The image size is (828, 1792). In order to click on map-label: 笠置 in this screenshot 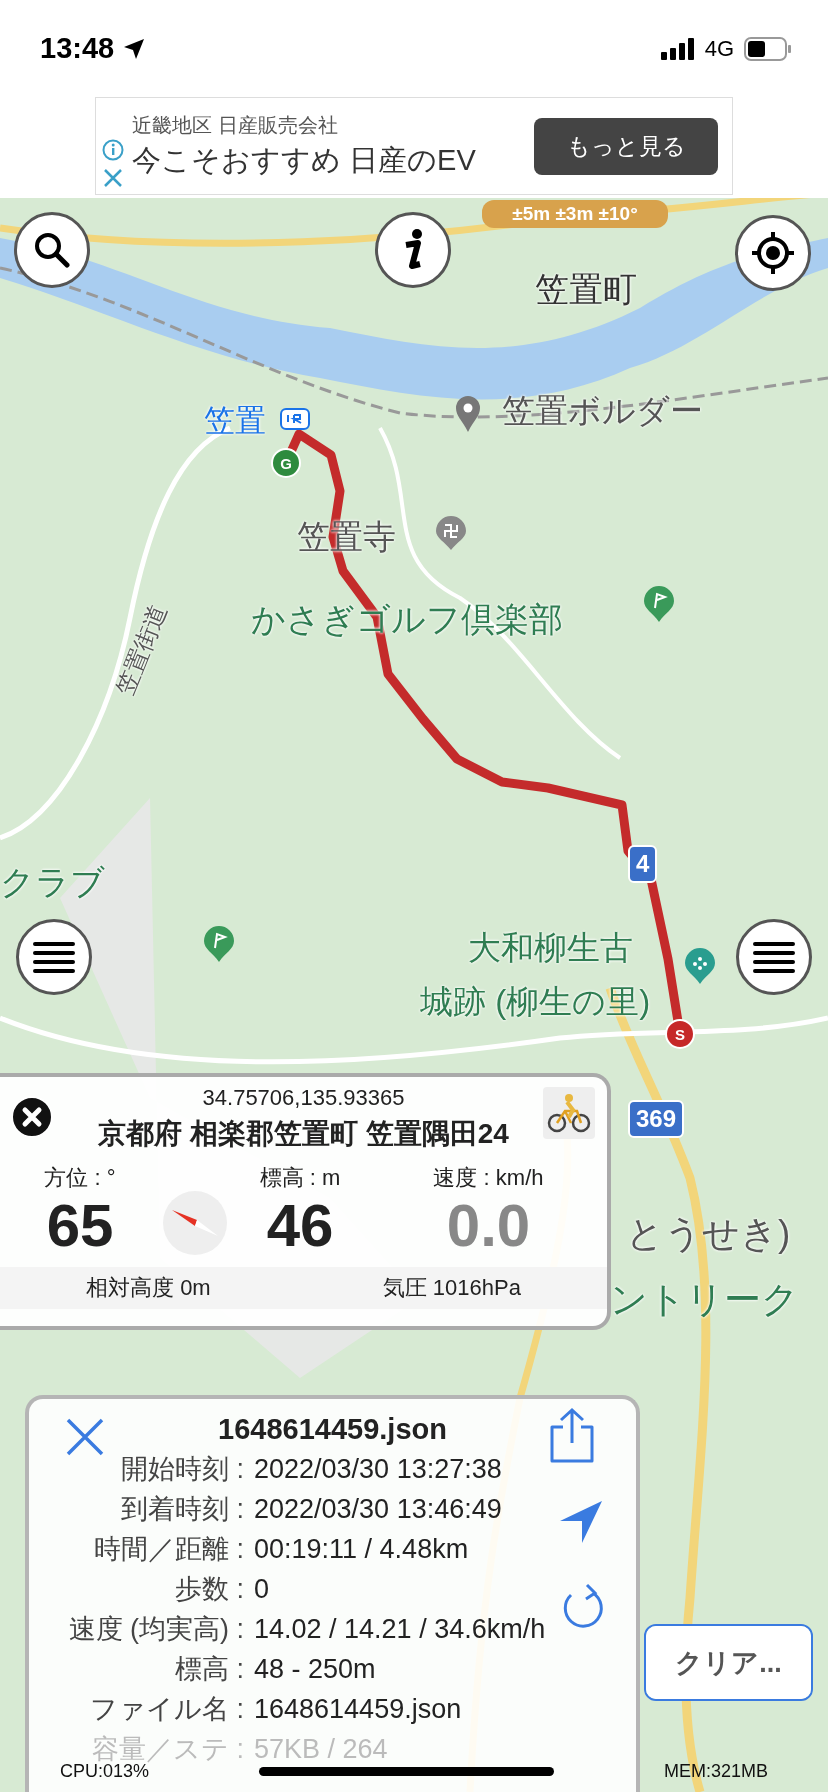, I will do `click(235, 420)`.